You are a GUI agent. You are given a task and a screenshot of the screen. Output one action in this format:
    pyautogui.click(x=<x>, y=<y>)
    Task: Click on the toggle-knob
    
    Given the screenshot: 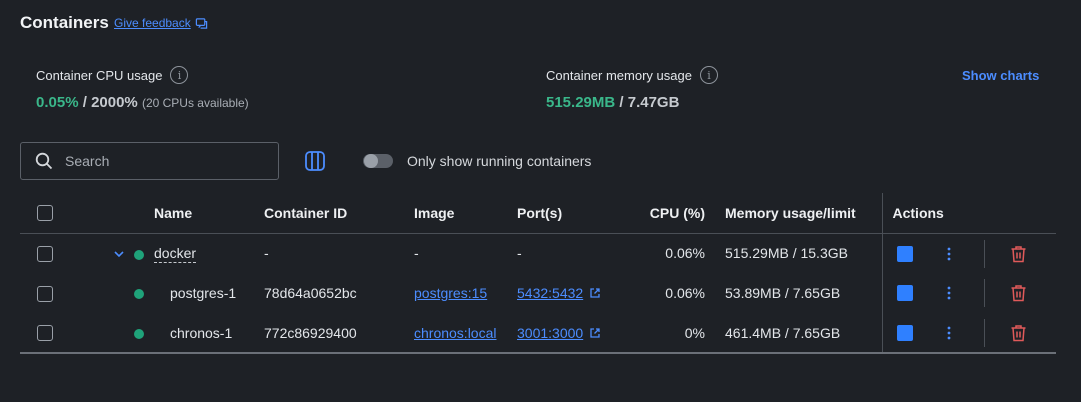 What is the action you would take?
    pyautogui.click(x=371, y=161)
    